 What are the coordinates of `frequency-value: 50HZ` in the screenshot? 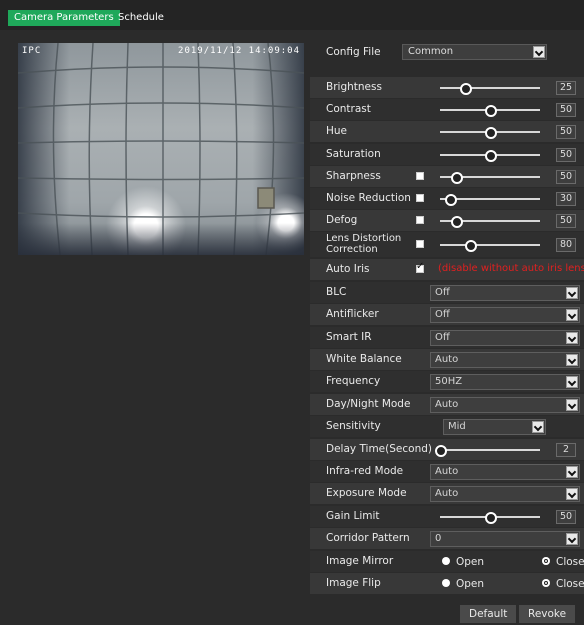 It's located at (449, 381).